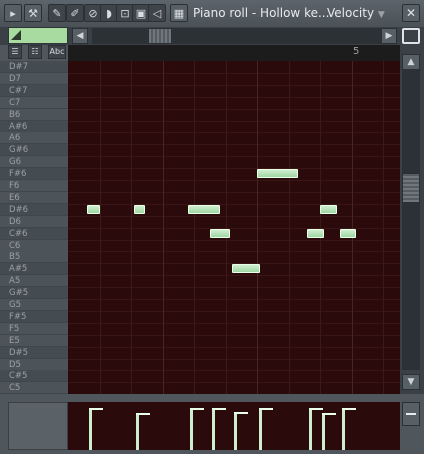  I want to click on piano-key: F5, so click(34, 329).